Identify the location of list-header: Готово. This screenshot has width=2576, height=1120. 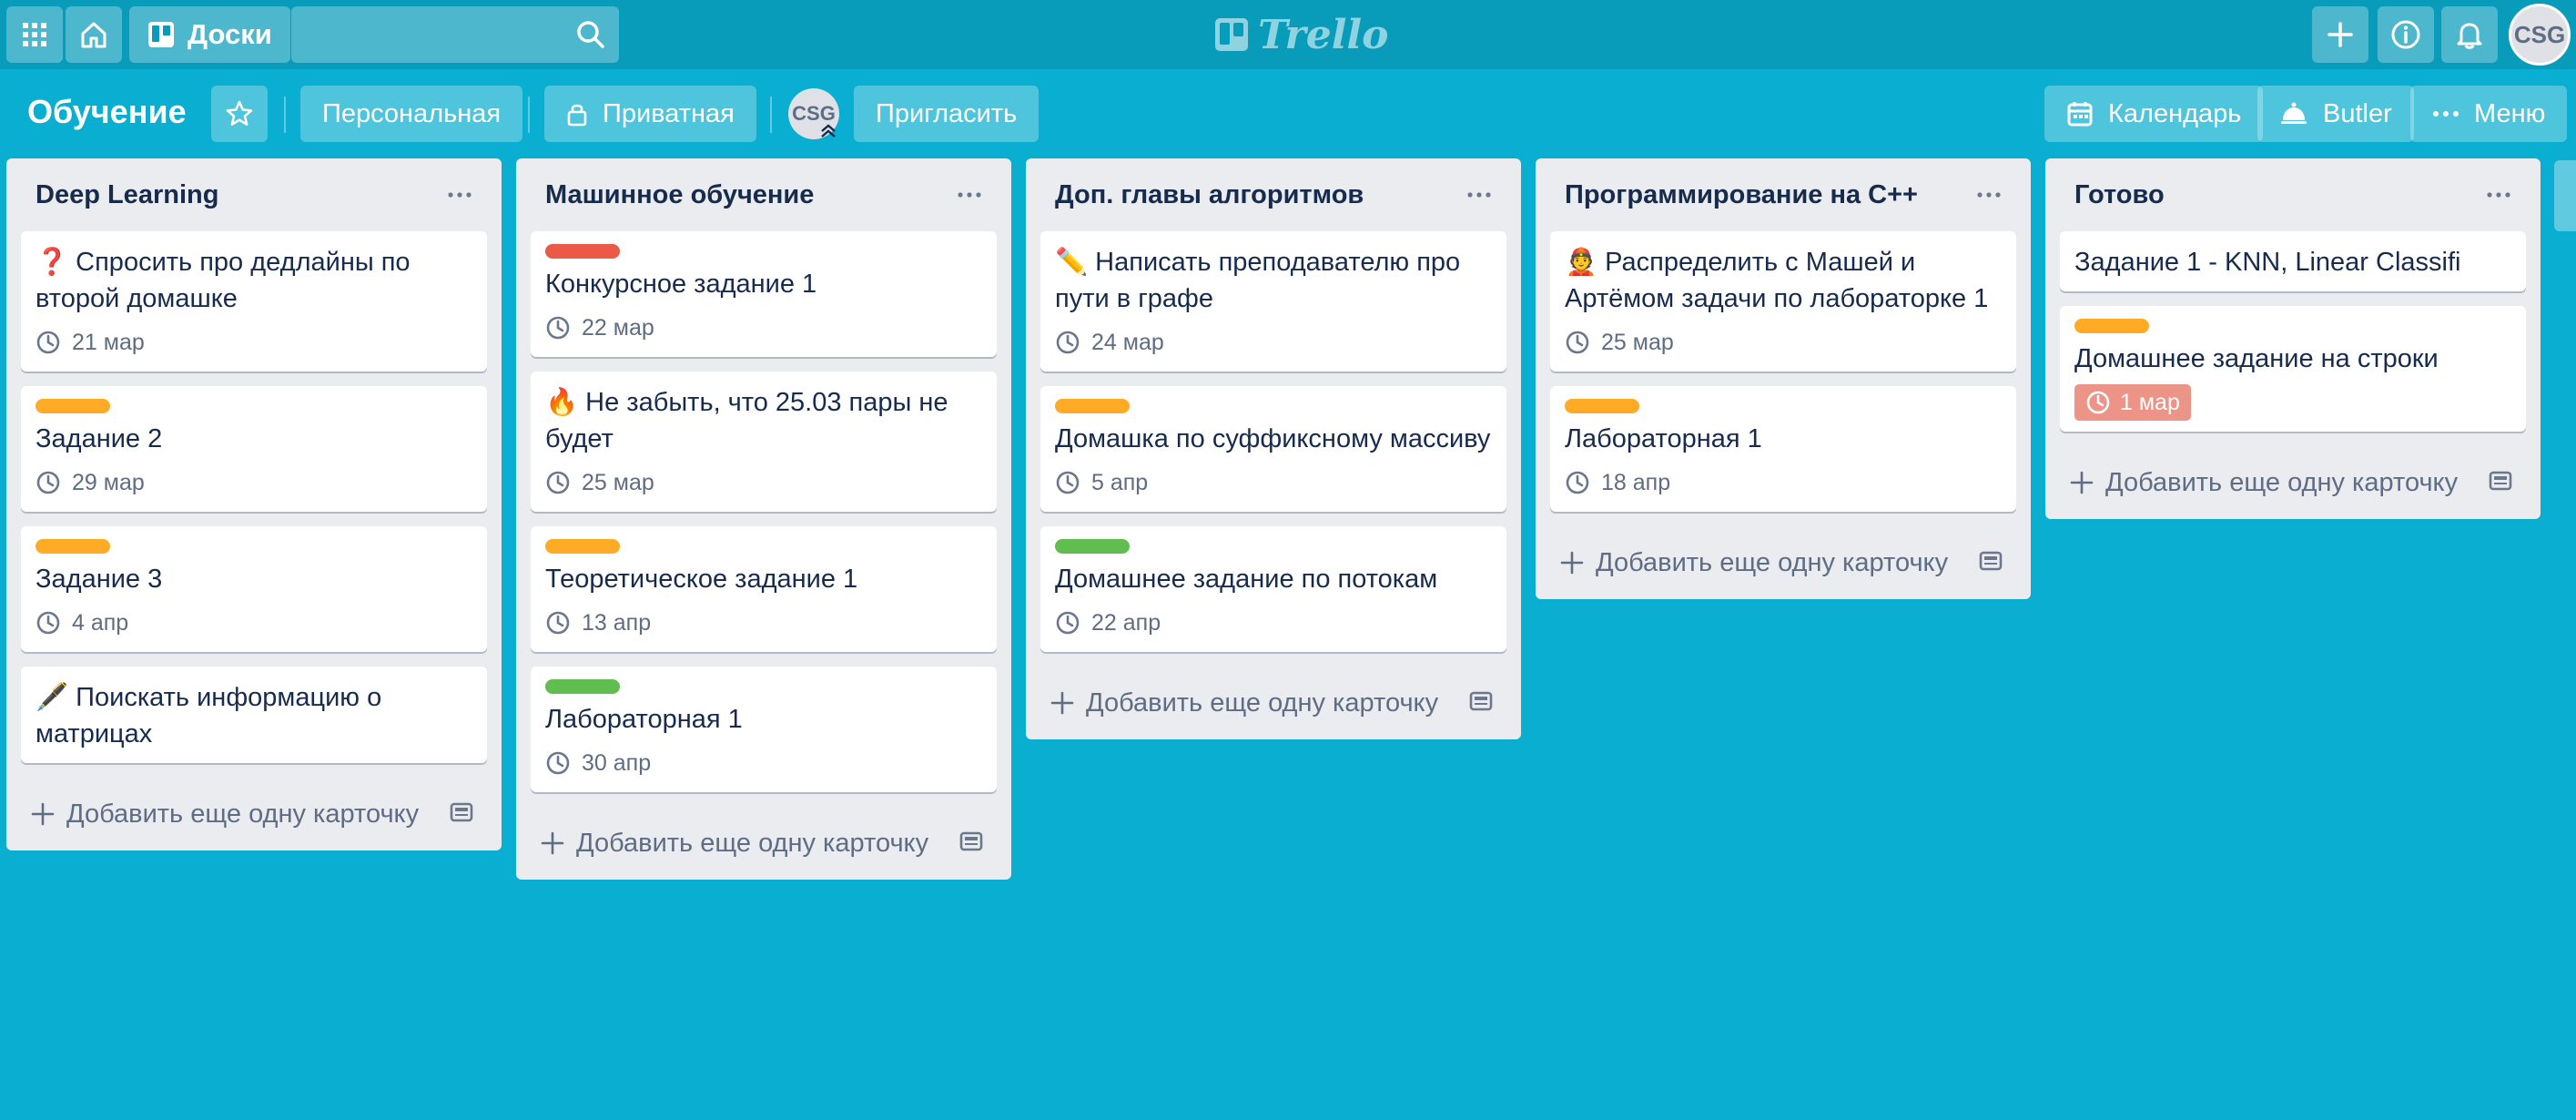
(2293, 194).